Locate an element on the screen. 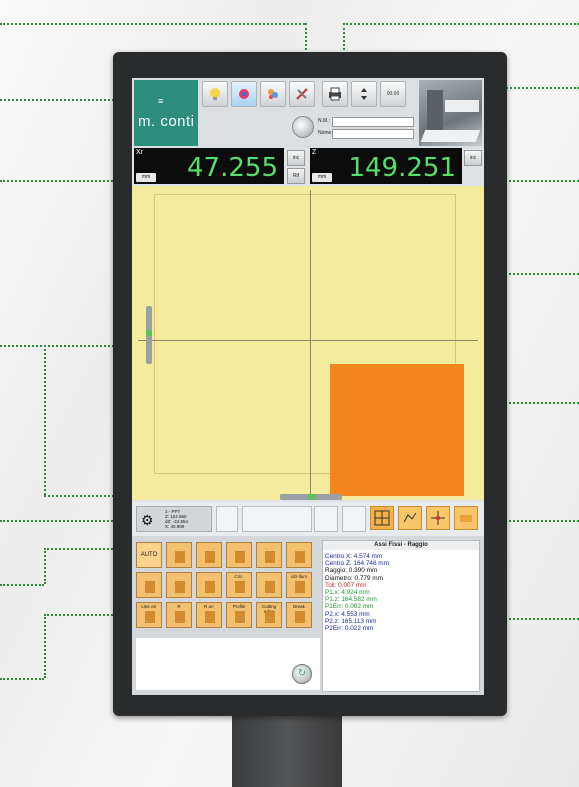  profile-button: Profile is located at coordinates (239, 615).